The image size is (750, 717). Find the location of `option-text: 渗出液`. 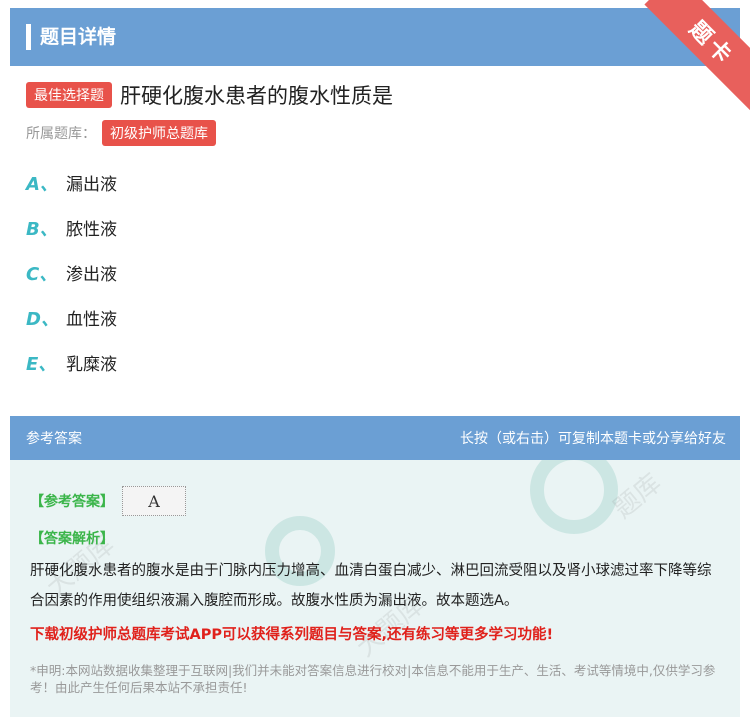

option-text: 渗出液 is located at coordinates (91, 275).